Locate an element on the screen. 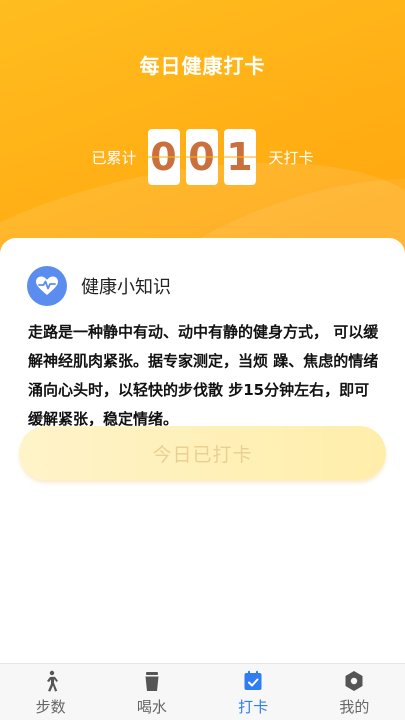 This screenshot has height=720, width=405. tab-water: 喝水 is located at coordinates (151, 692).